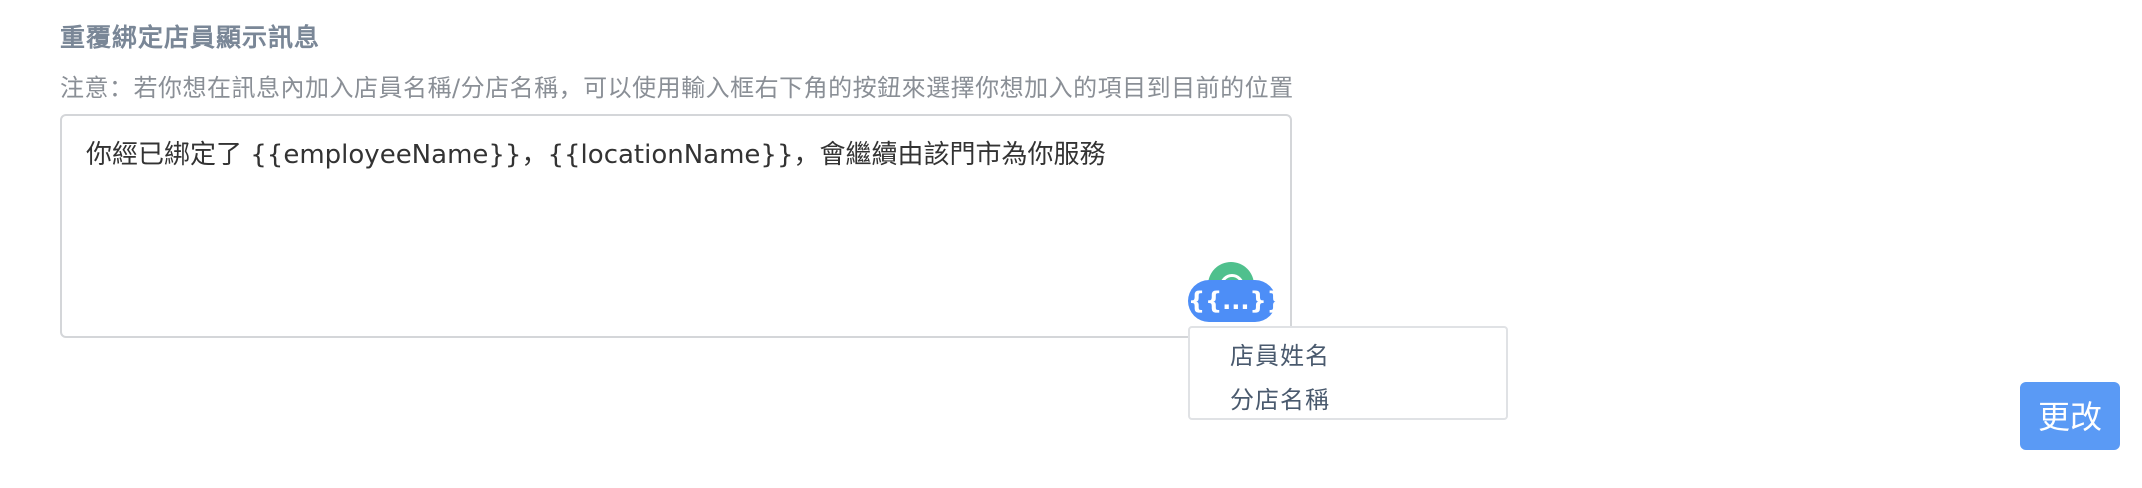 This screenshot has width=2142, height=488. What do you see at coordinates (2070, 416) in the screenshot?
I see `submit-button: 更改` at bounding box center [2070, 416].